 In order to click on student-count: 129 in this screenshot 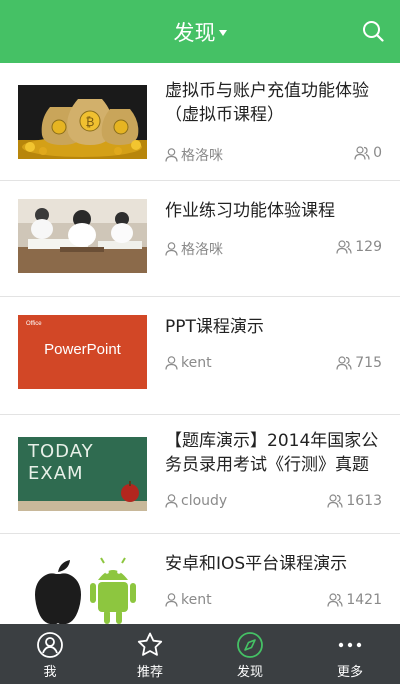, I will do `click(359, 247)`.